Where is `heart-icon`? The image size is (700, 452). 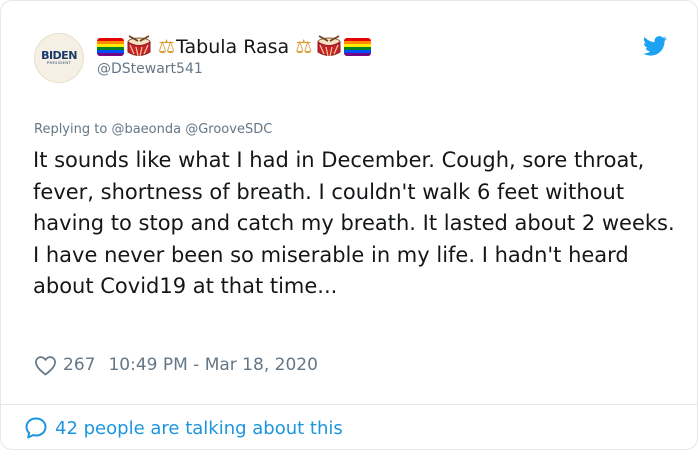
heart-icon is located at coordinates (45, 365).